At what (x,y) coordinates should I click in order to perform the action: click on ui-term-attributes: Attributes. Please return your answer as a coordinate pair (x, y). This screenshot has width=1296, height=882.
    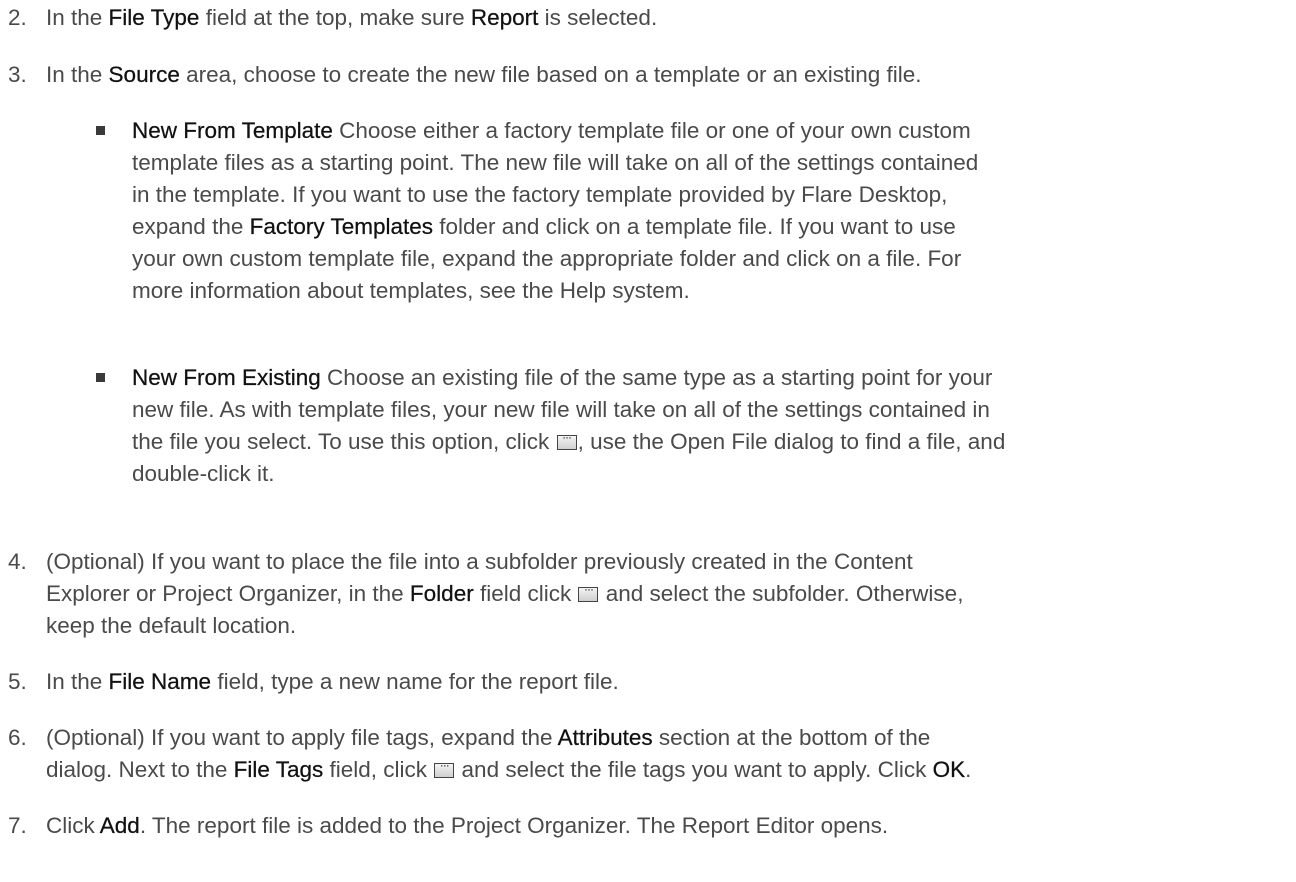
    Looking at the image, I should click on (605, 737).